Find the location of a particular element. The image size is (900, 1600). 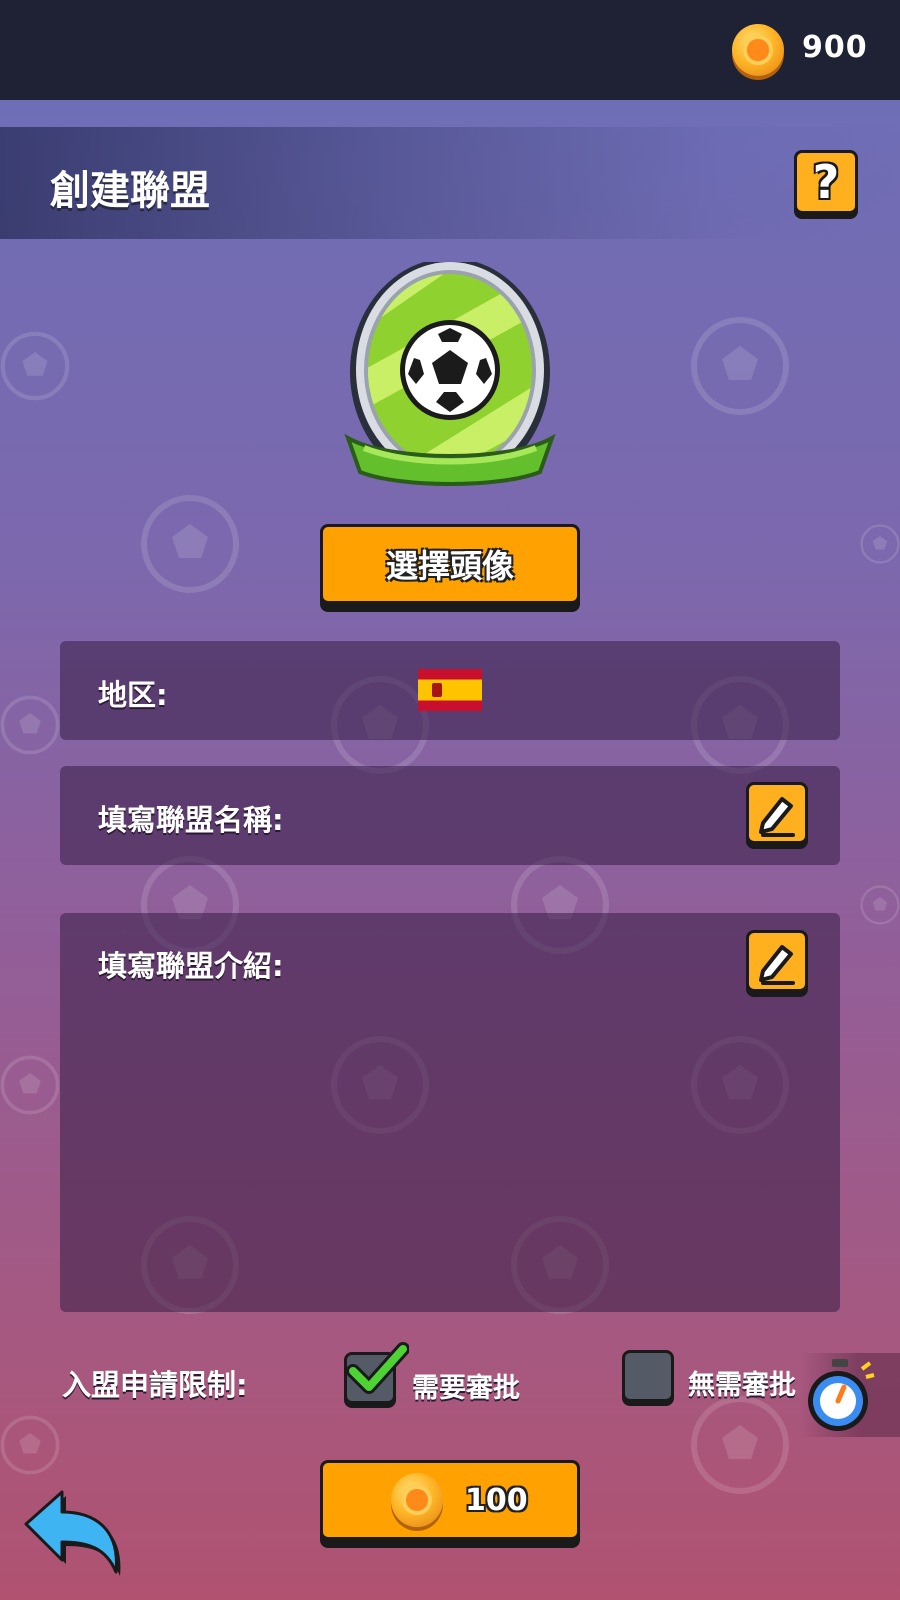

back-arrow-icon is located at coordinates (74, 1532).